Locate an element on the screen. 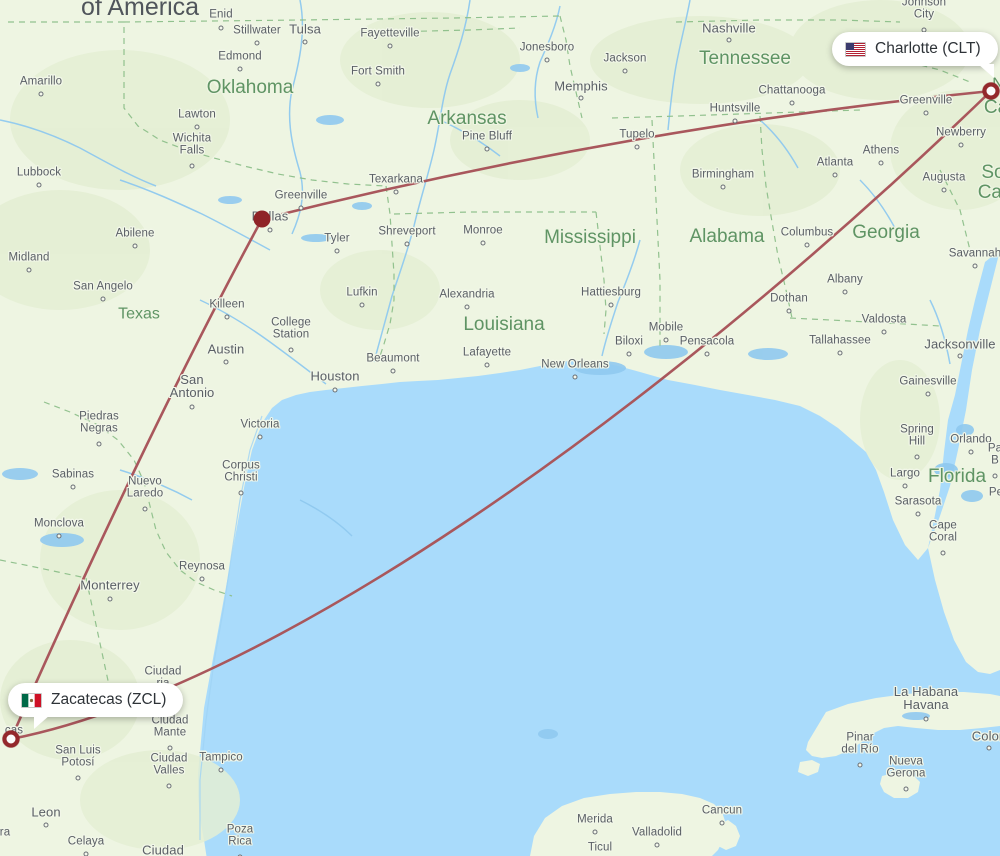 The image size is (1000, 856). airport-tooltip-label: Charlotte (CLT) is located at coordinates (928, 48).